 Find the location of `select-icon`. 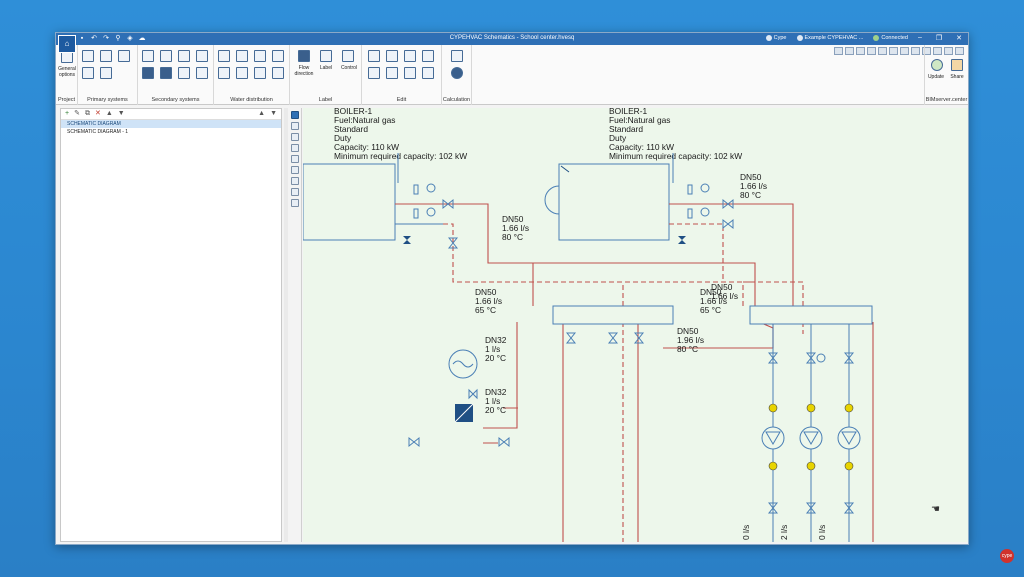

select-icon is located at coordinates (294, 115).